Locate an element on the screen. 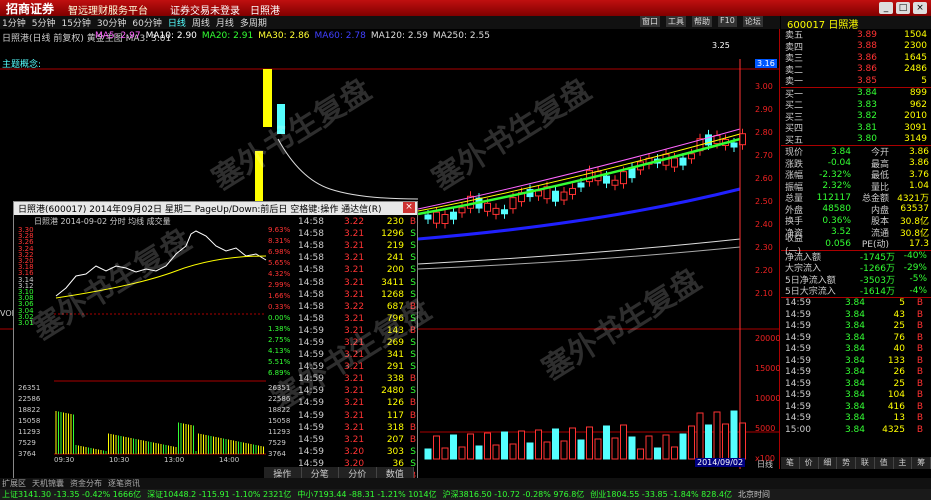 The height and width of the screenshot is (500, 931). quote-tab-6: 主 is located at coordinates (903, 463).